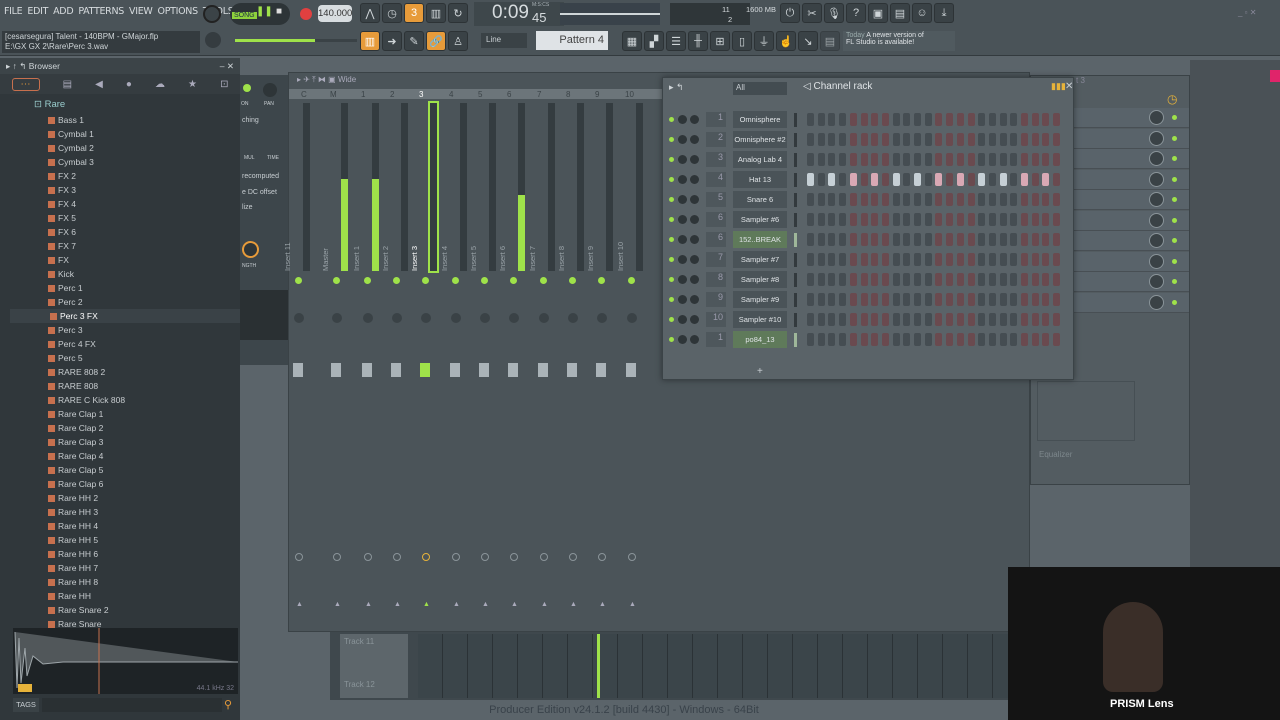 The width and height of the screenshot is (1280, 720). I want to click on fx-send-knob, so click(299, 557).